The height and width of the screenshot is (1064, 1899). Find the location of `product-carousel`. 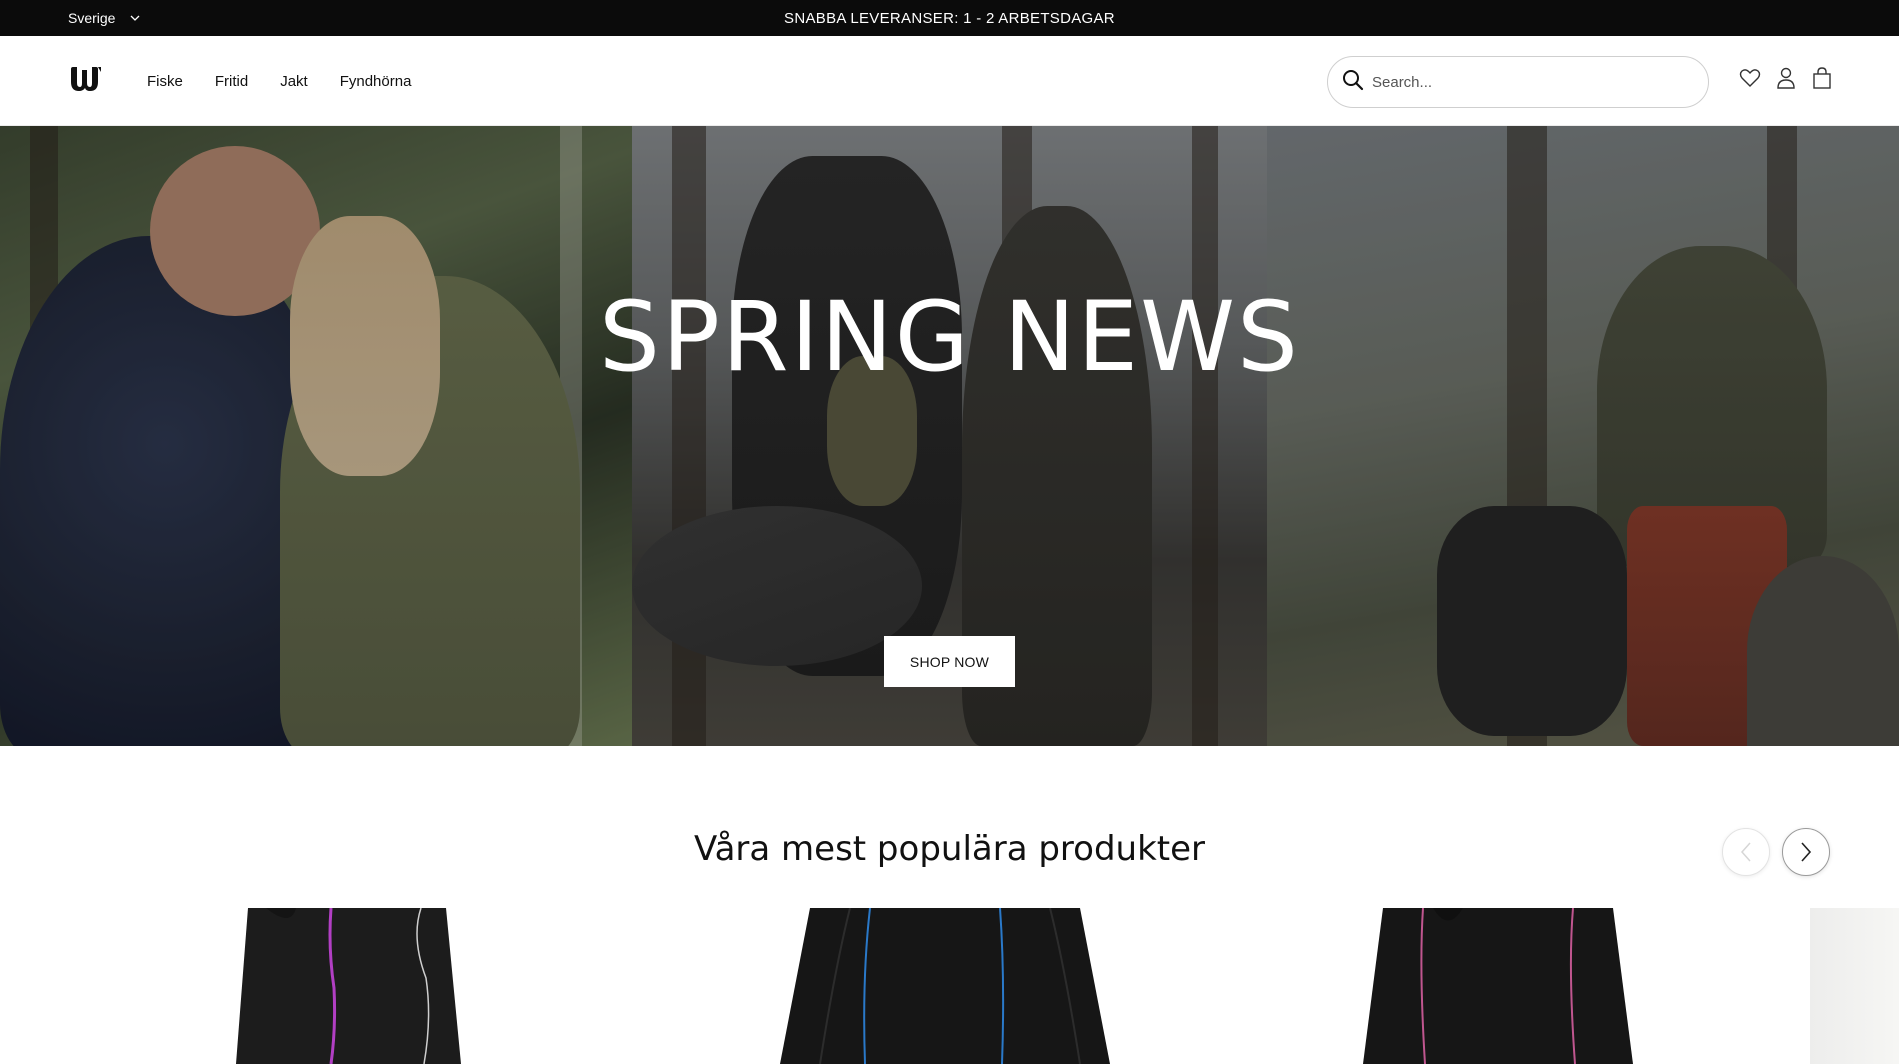

product-carousel is located at coordinates (949, 986).